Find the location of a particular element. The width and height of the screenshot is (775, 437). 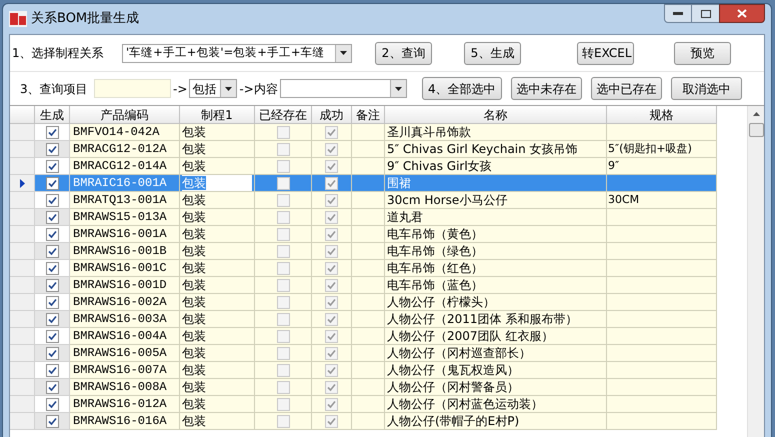

column-header: 名称 is located at coordinates (496, 114).